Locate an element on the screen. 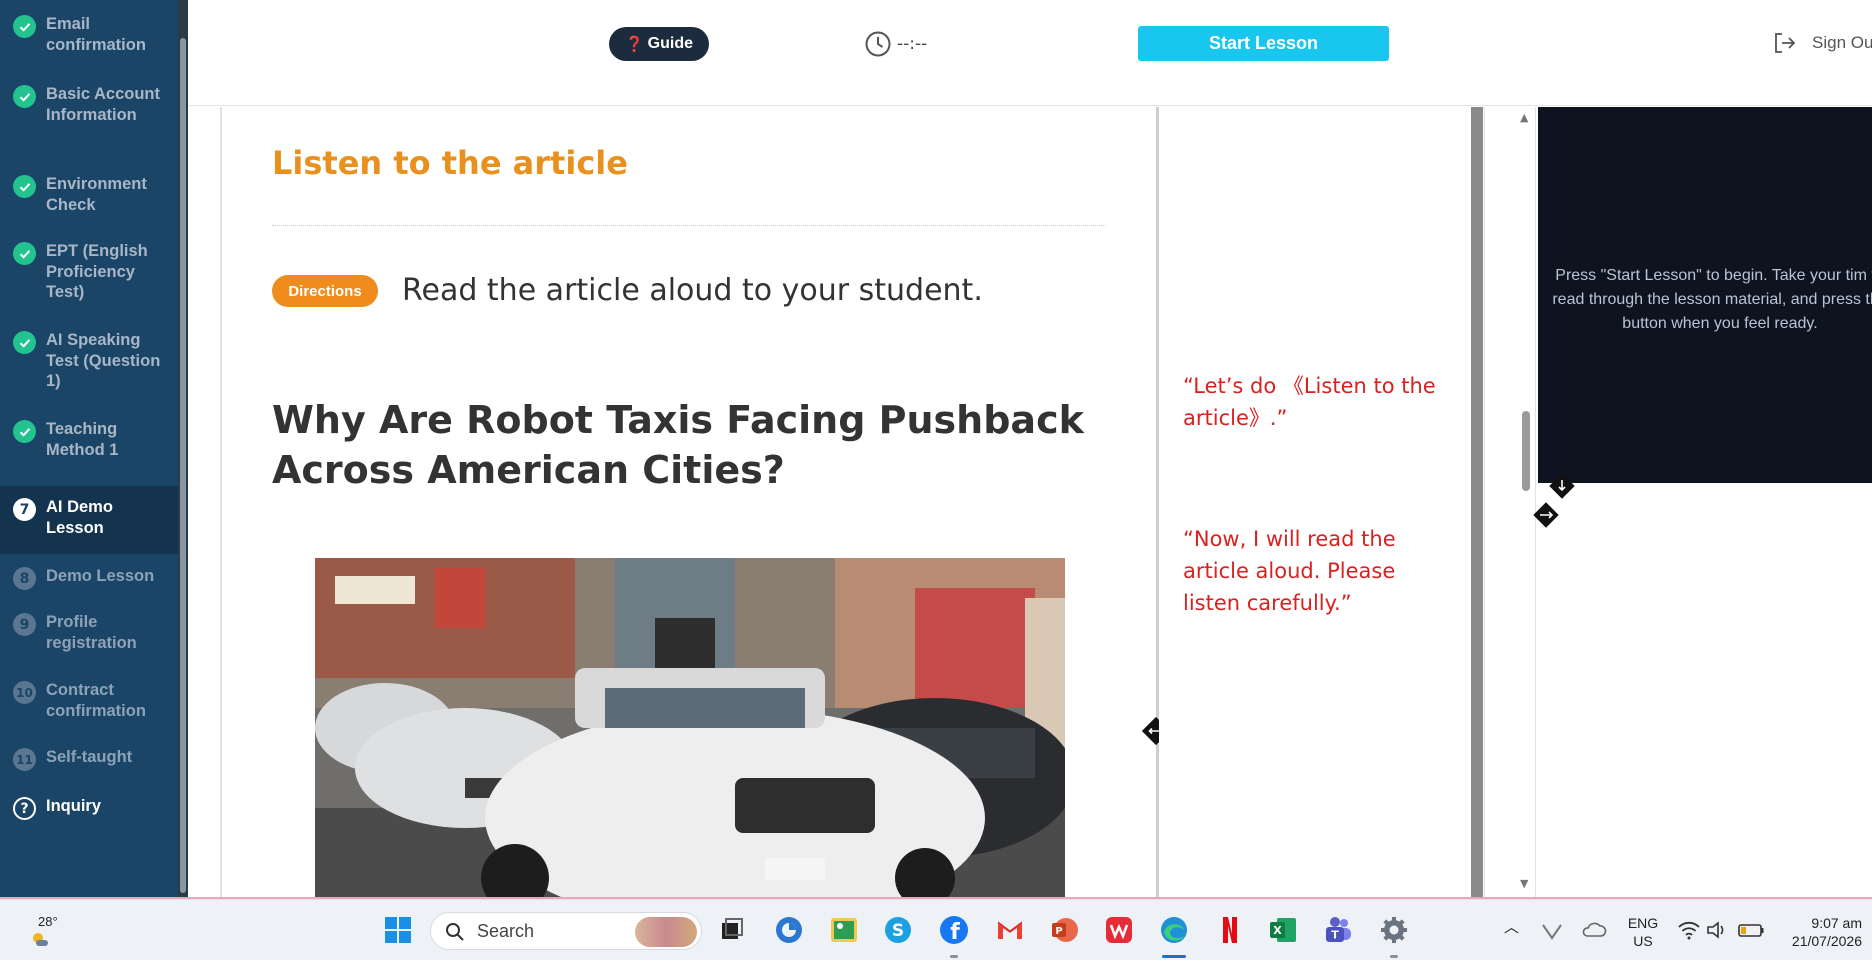 Image resolution: width=1872 pixels, height=960 pixels. step-self-taught: 11 Self-taught is located at coordinates (89, 761).